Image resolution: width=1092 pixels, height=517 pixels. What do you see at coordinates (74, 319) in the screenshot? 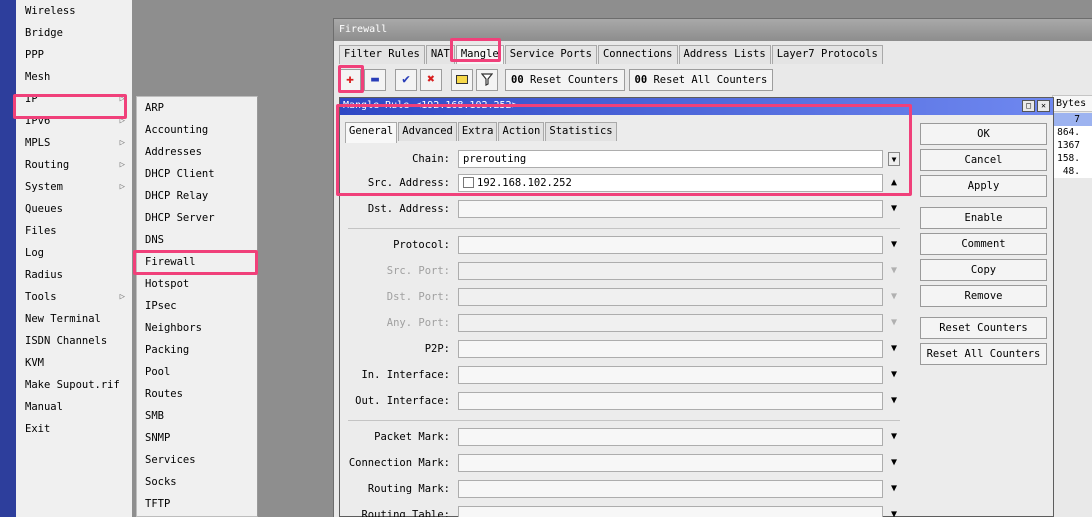
I see `menu-item-new-terminal: New Terminal` at bounding box center [74, 319].